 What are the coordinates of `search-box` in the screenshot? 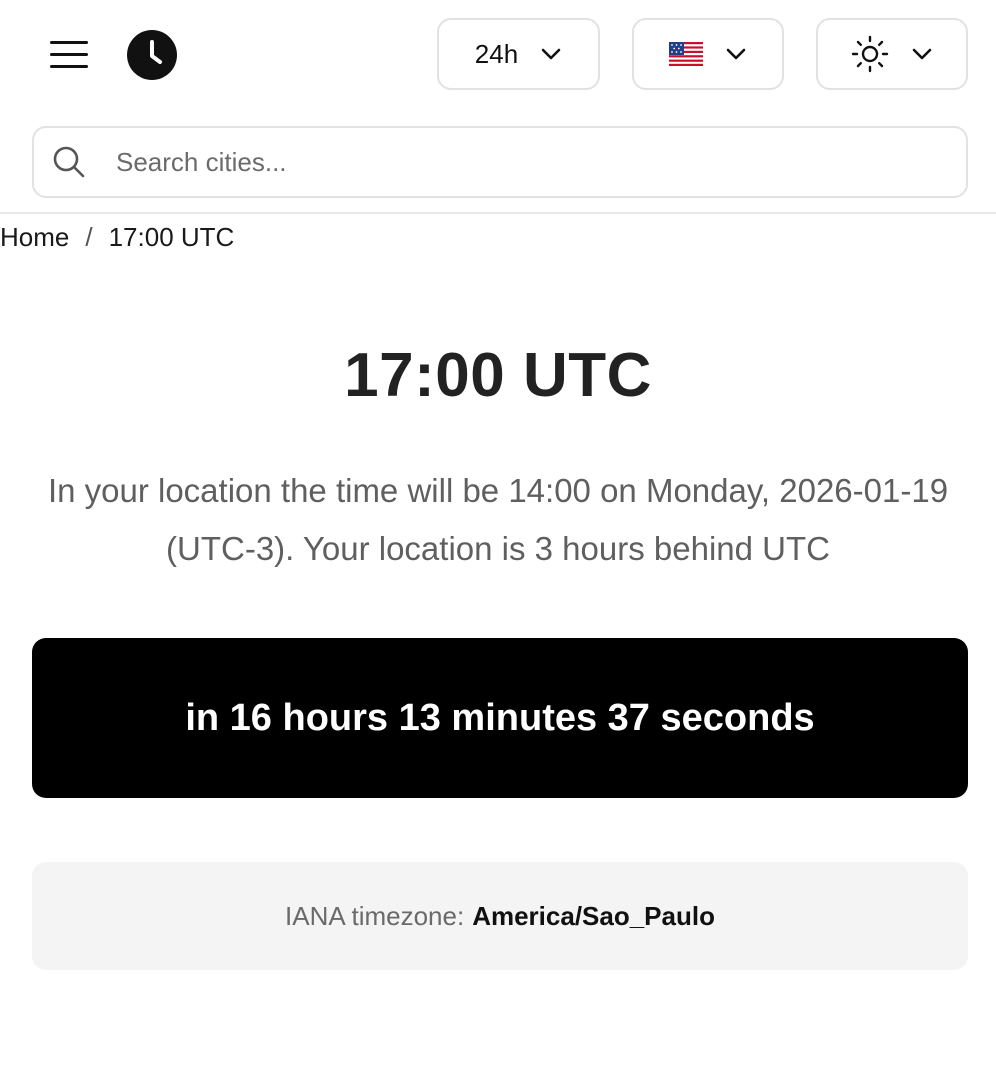 It's located at (500, 162).